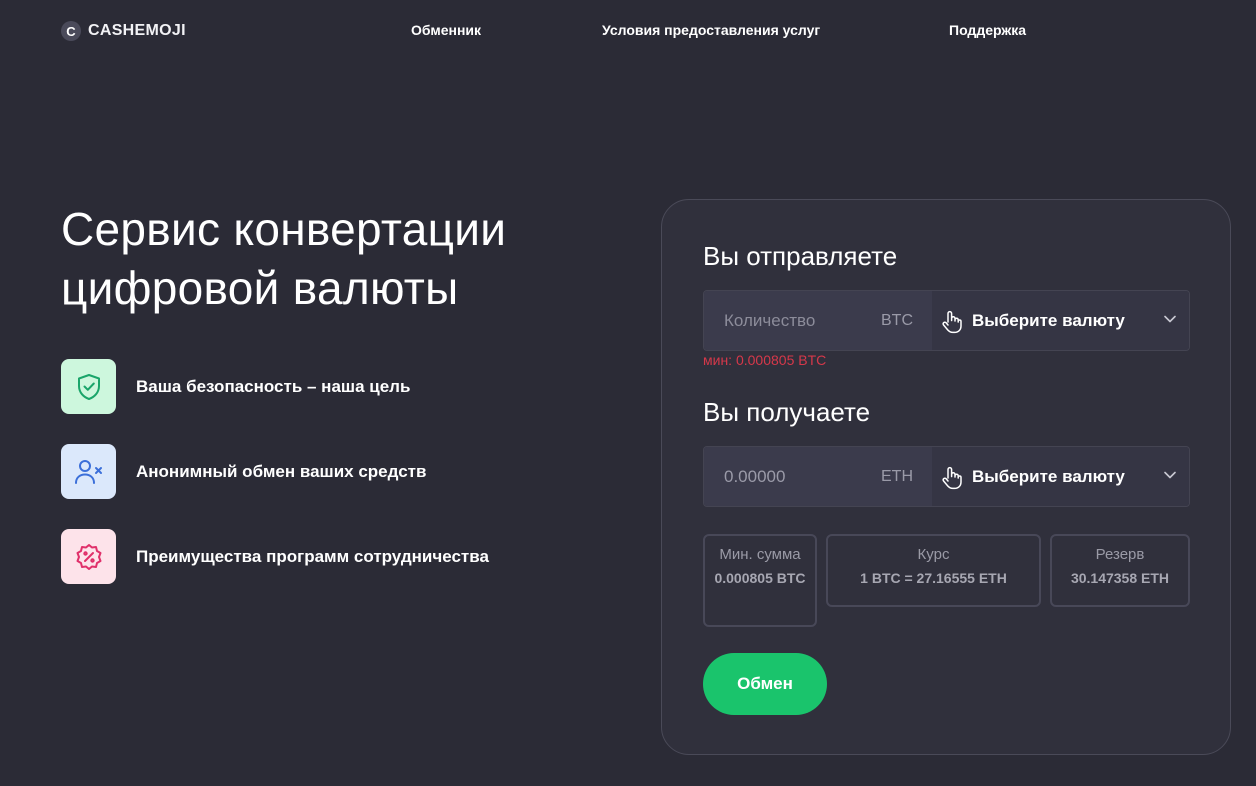 Image resolution: width=1256 pixels, height=786 pixels. I want to click on user-x-icon, so click(88, 471).